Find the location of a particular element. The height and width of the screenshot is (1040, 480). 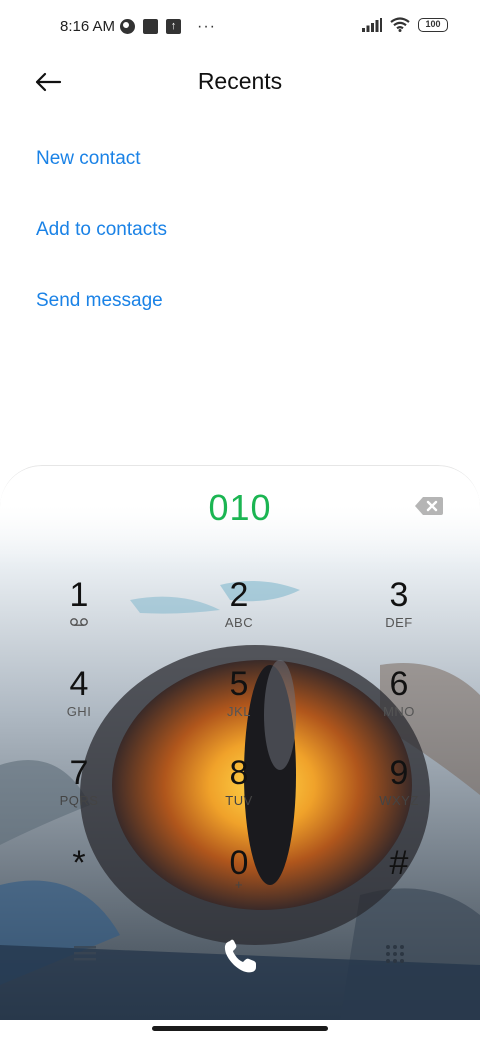

key-letters: + is located at coordinates (239, 884).